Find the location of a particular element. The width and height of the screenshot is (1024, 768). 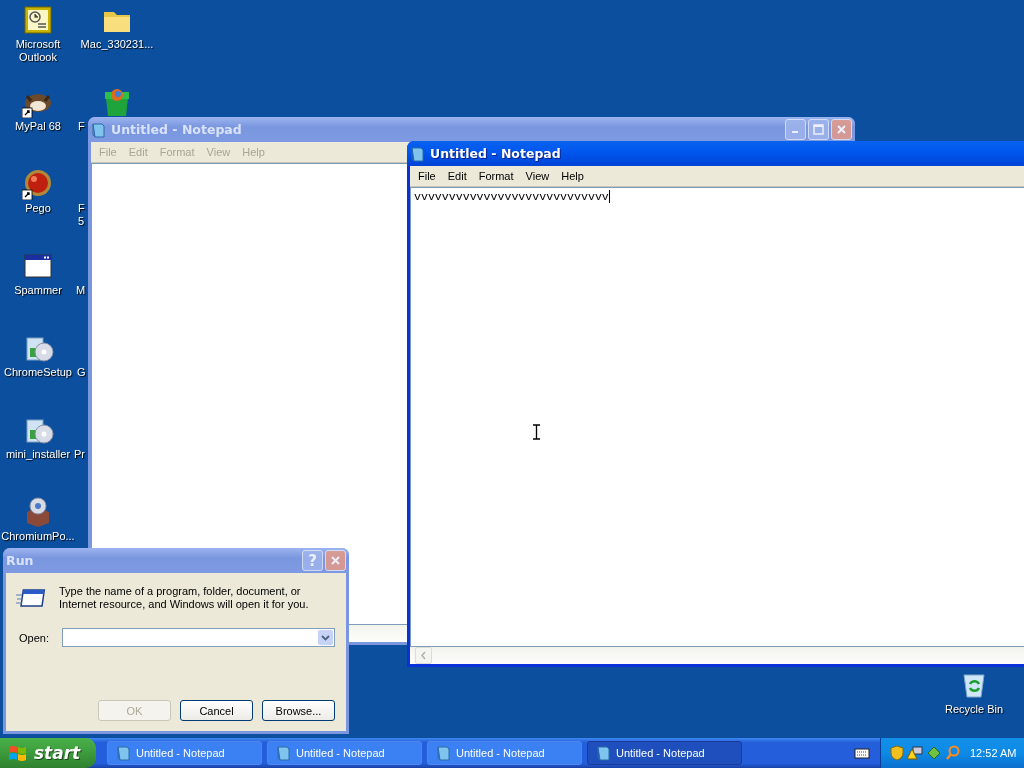

dialog-button: Cancel is located at coordinates (216, 710).